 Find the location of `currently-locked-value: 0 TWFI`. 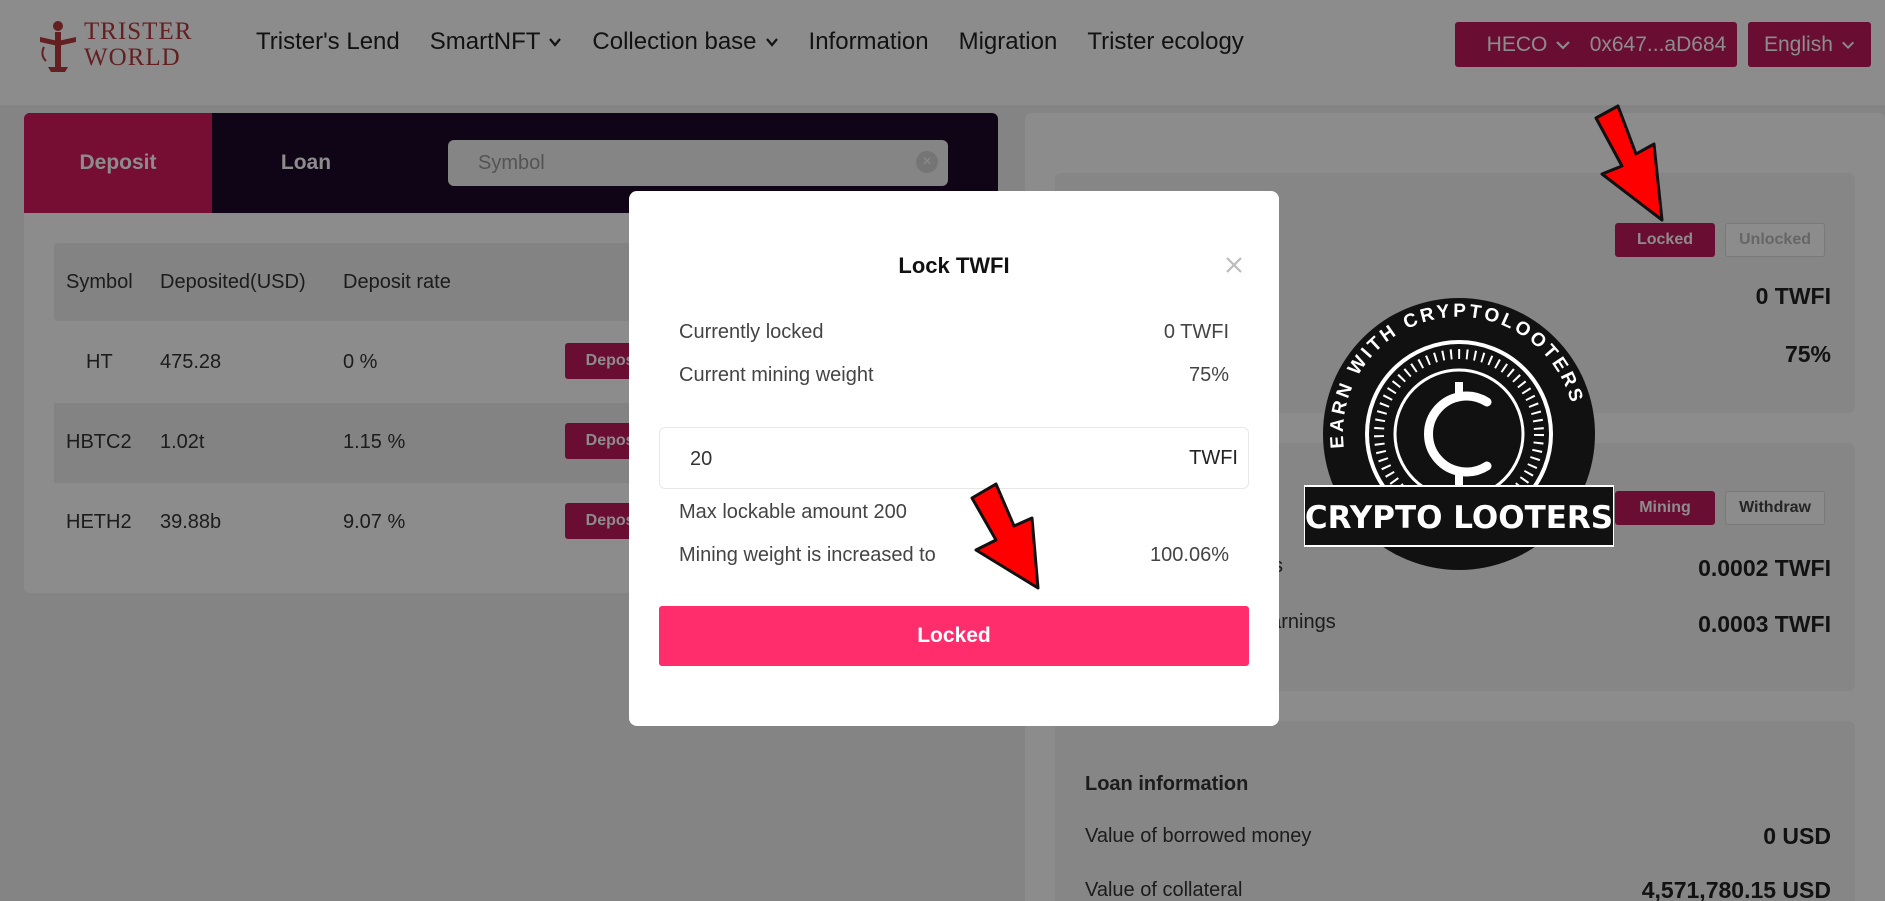

currently-locked-value: 0 TWFI is located at coordinates (1196, 332).